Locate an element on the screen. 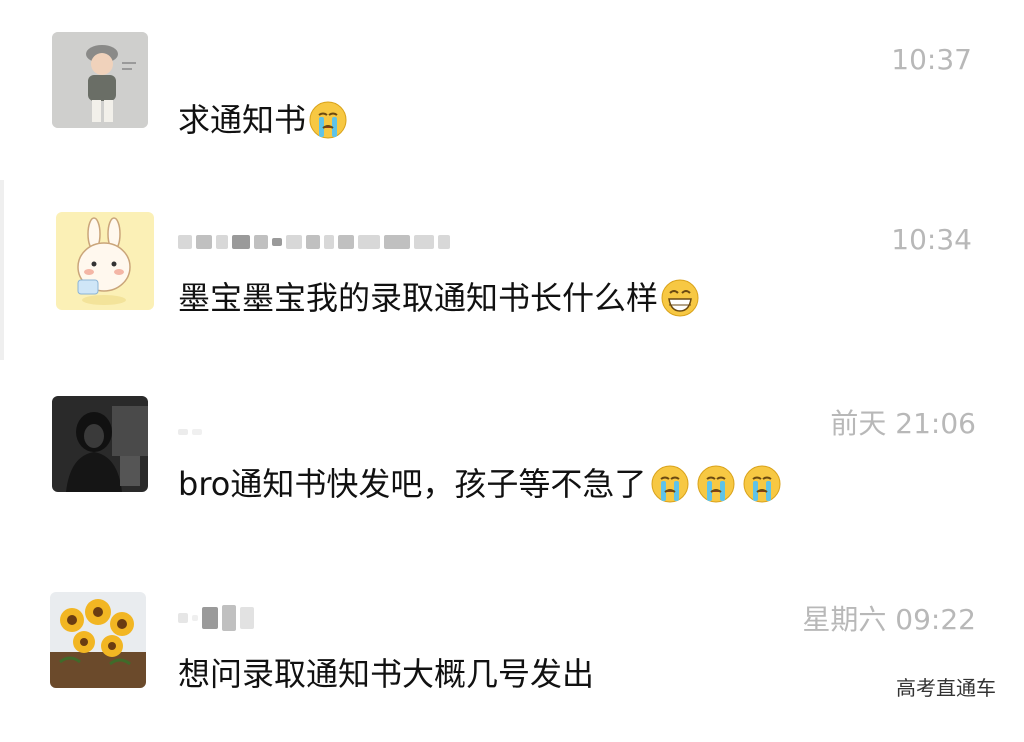  comment-text-content: 墨宝墨宝我的录取通知书长什么样 is located at coordinates (418, 298).